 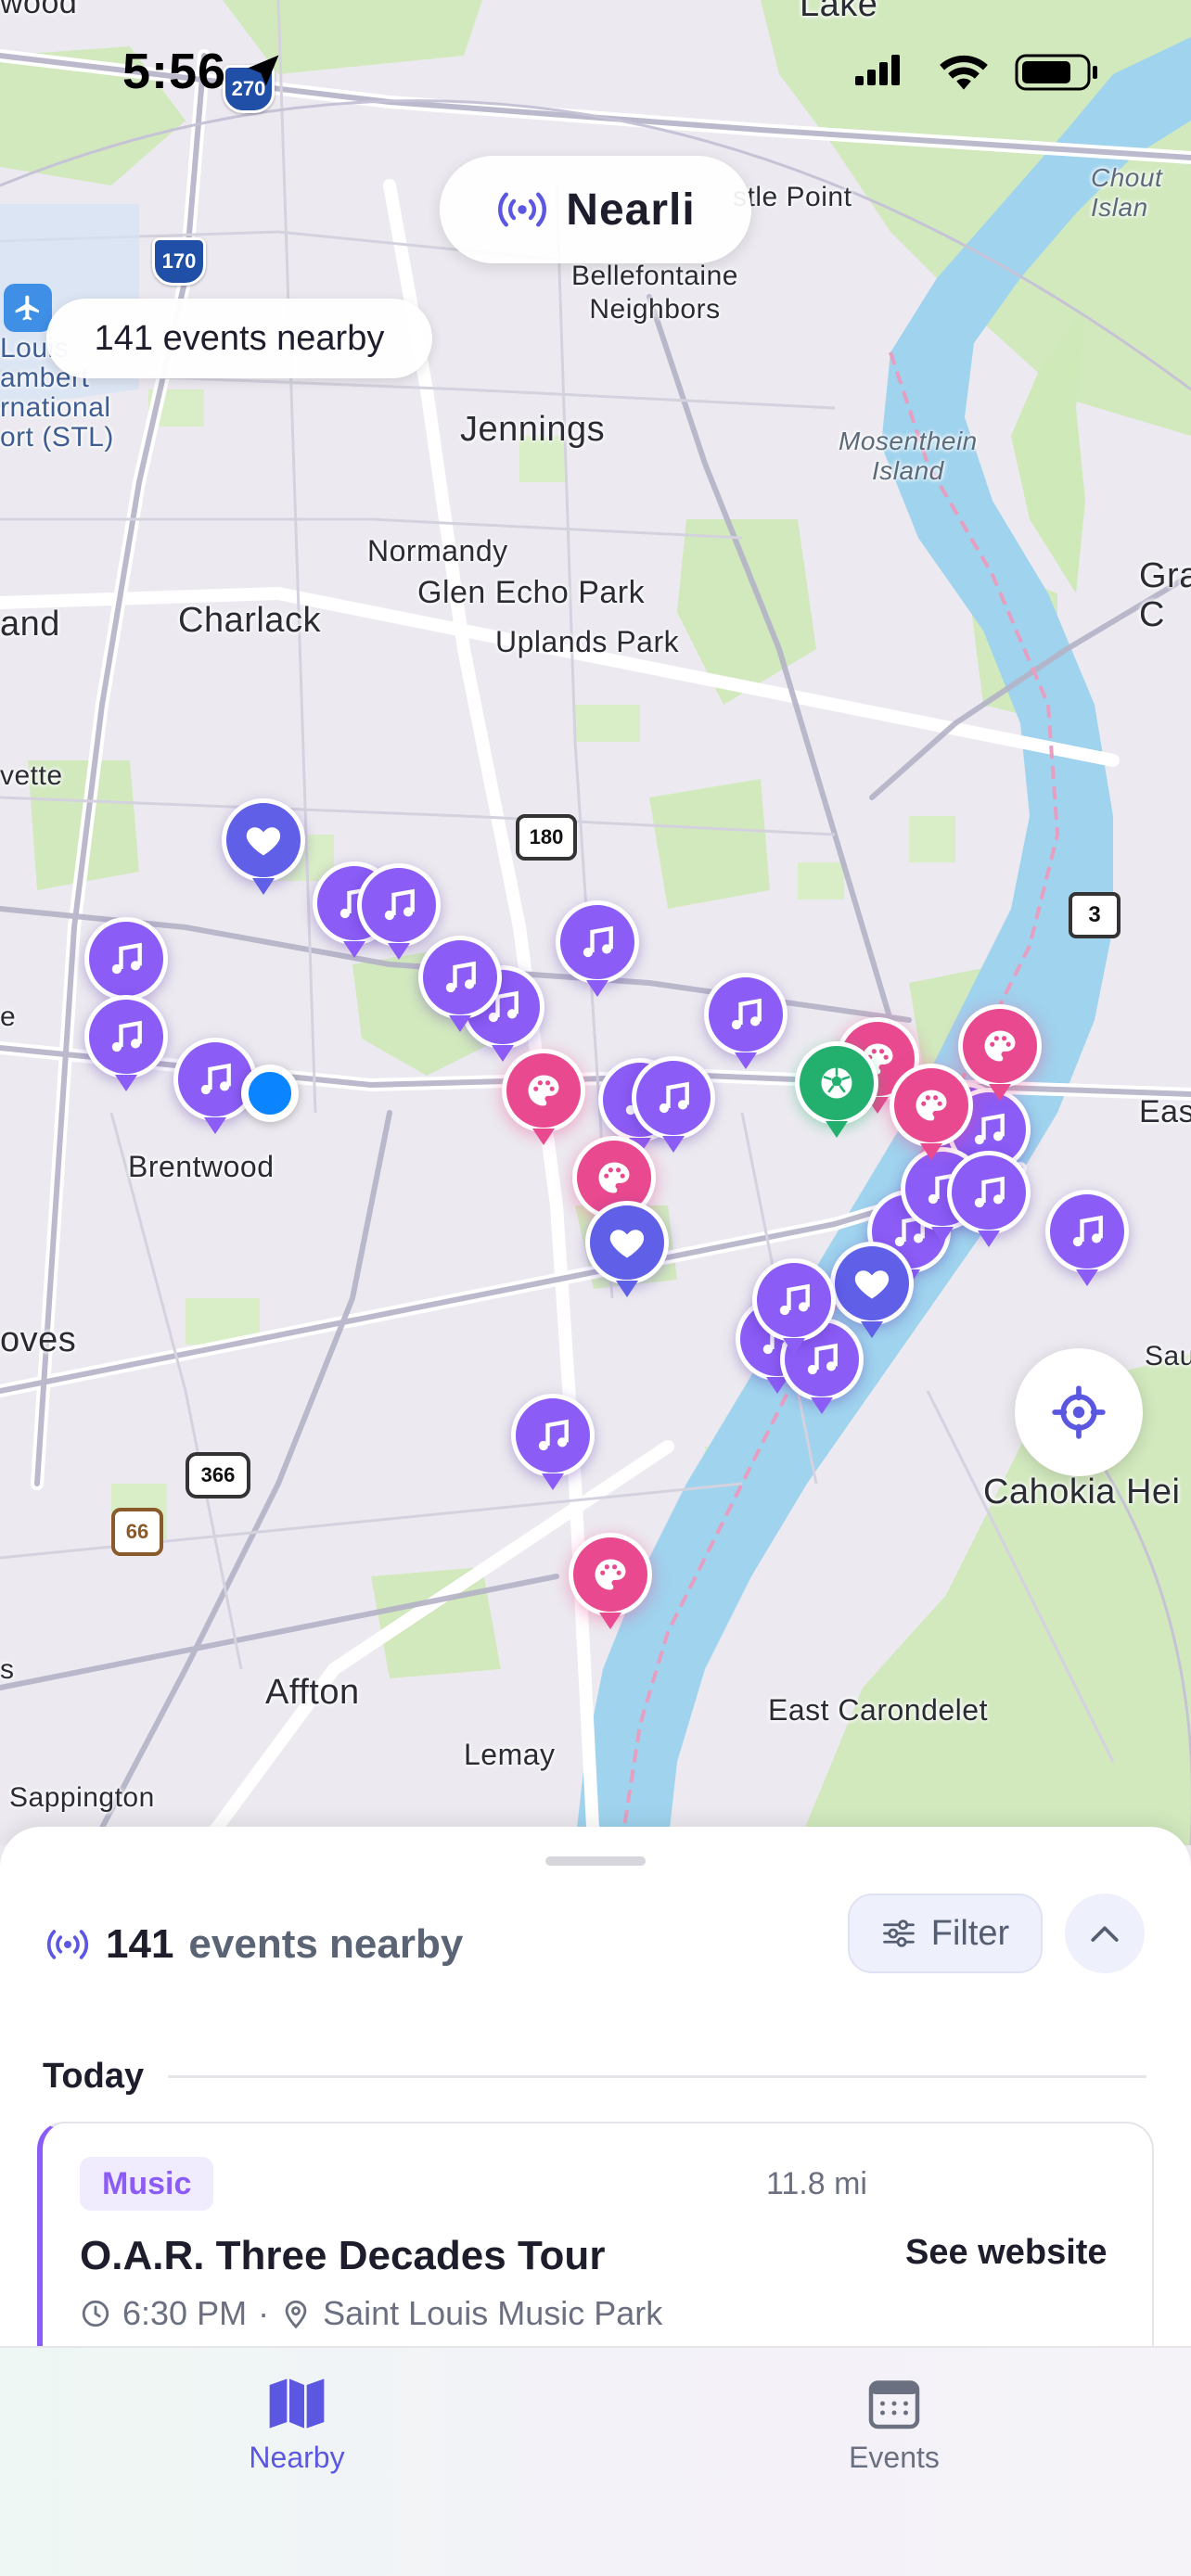 I want to click on map-label-e: e, so click(x=8, y=1017).